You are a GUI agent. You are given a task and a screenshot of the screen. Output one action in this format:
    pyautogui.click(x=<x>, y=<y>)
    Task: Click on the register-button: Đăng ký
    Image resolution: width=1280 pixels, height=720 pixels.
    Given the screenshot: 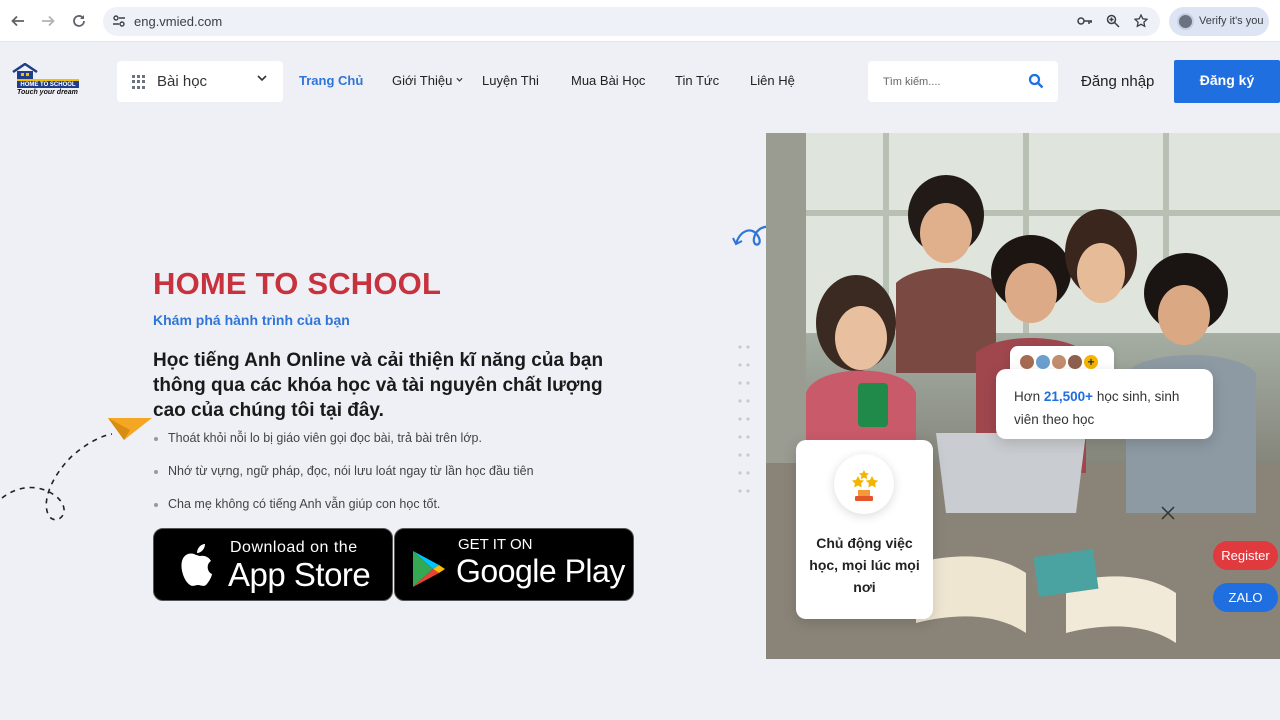 What is the action you would take?
    pyautogui.click(x=1227, y=81)
    